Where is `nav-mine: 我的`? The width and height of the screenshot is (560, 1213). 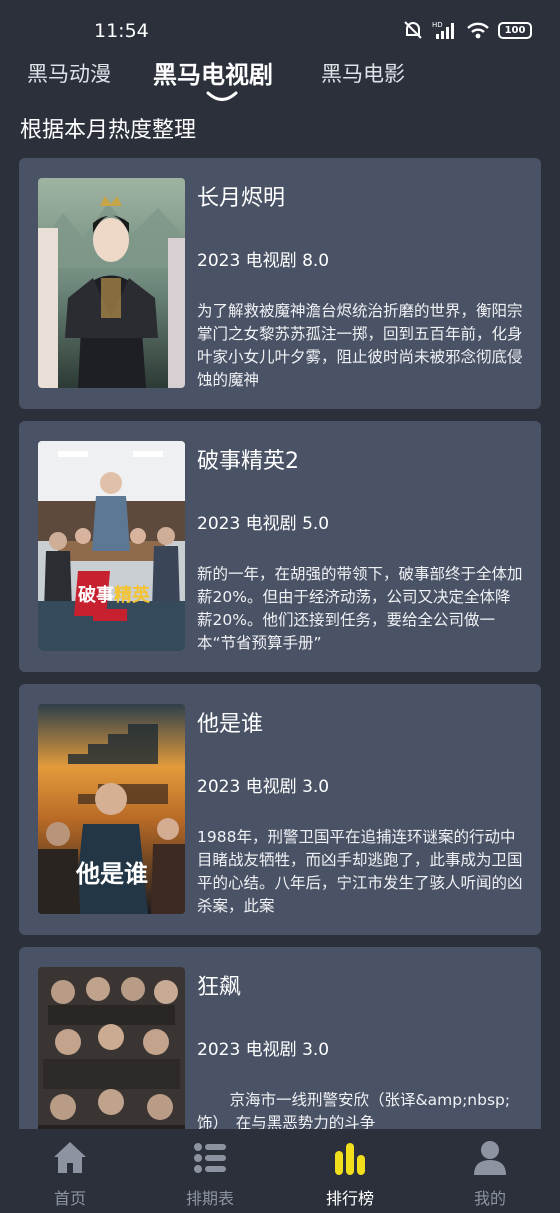 nav-mine: 我的 is located at coordinates (490, 1171).